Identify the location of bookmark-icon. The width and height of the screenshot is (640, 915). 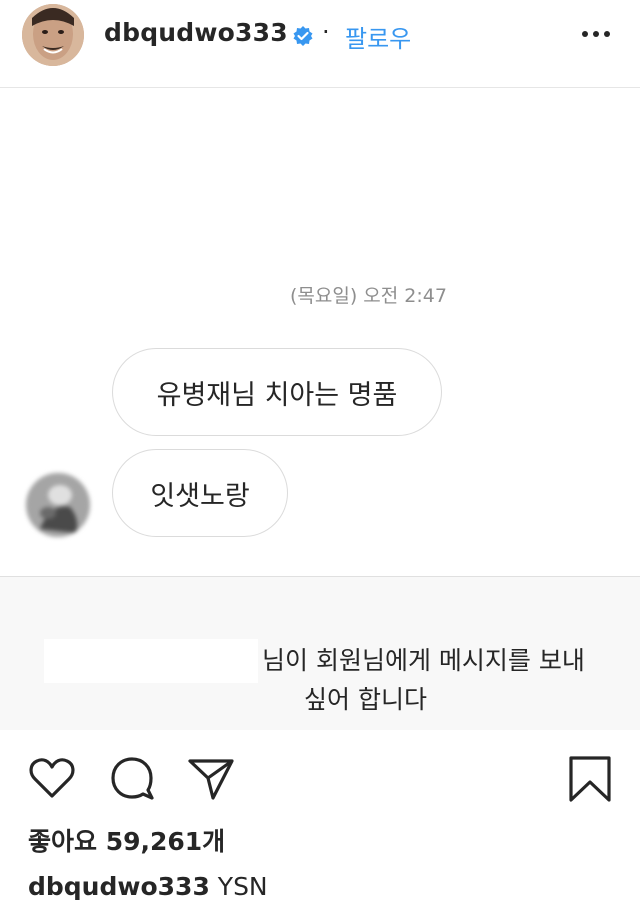
(590, 778).